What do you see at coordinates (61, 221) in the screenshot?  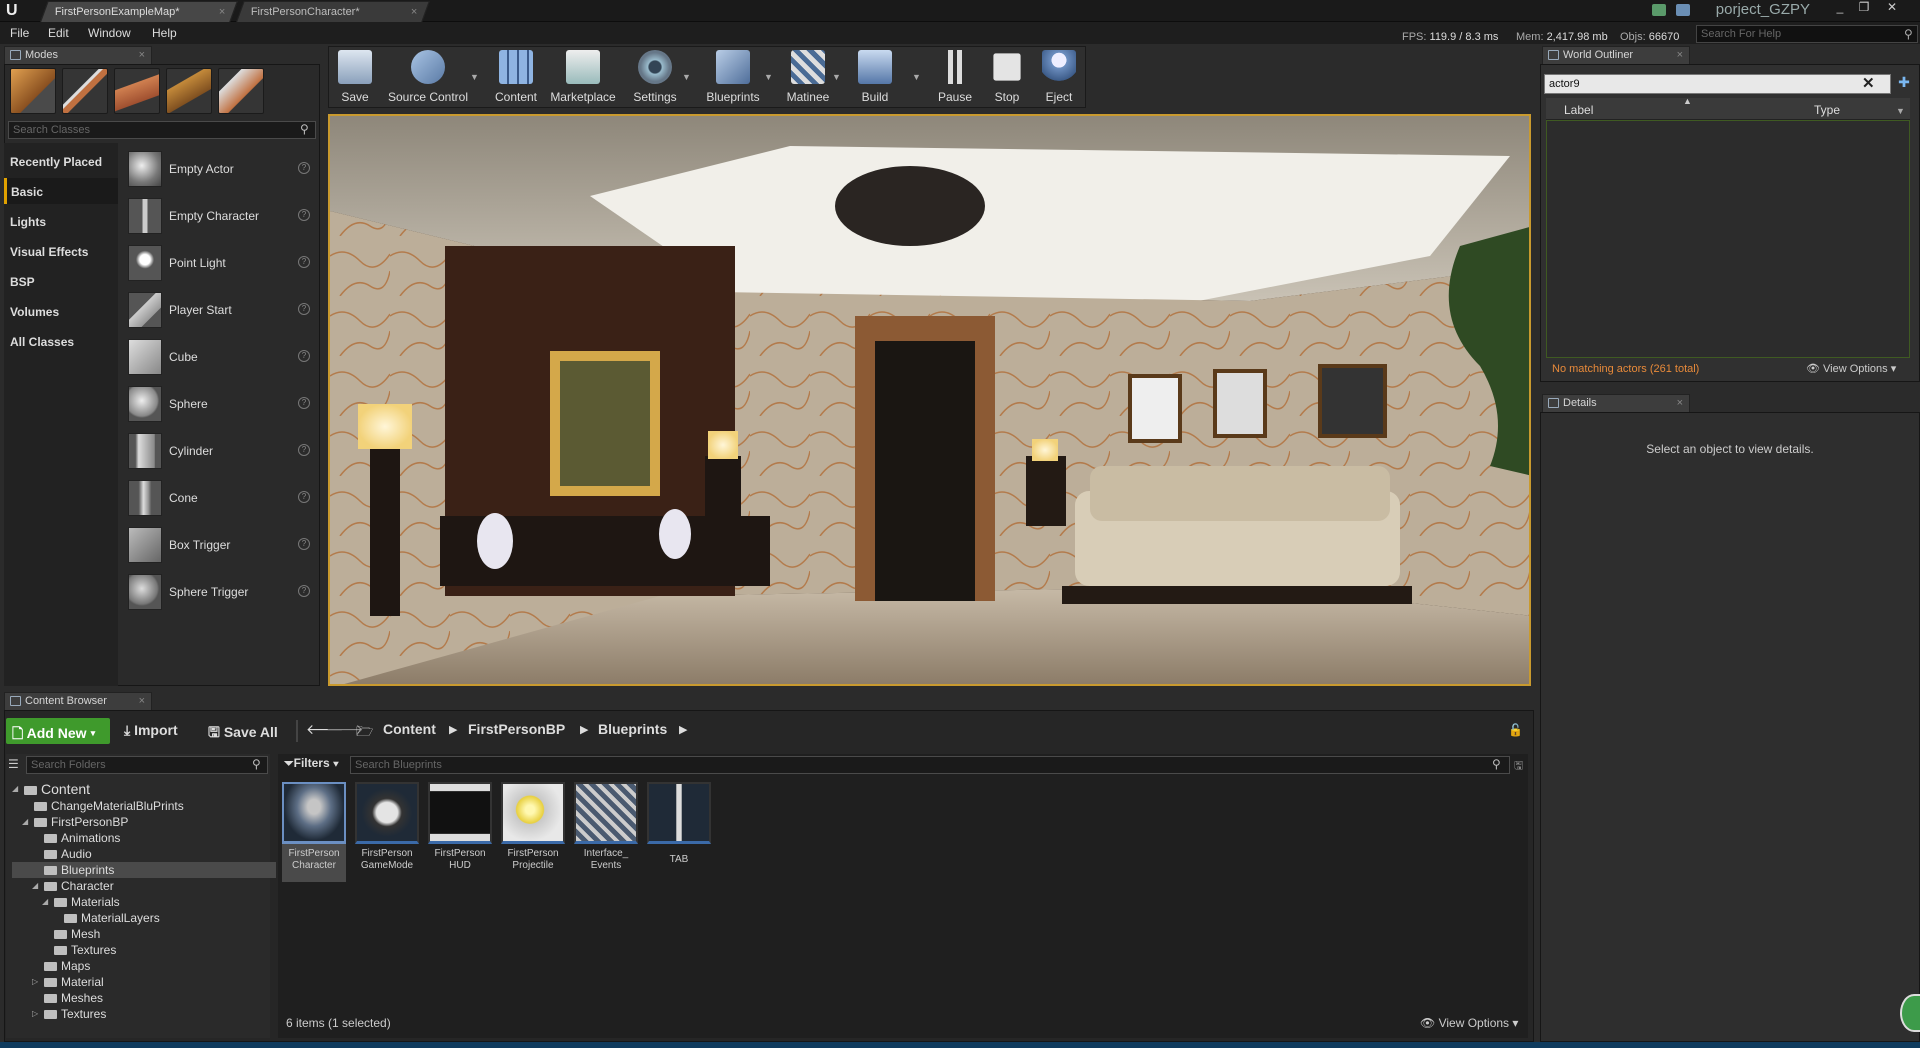 I see `category-lights: Lights` at bounding box center [61, 221].